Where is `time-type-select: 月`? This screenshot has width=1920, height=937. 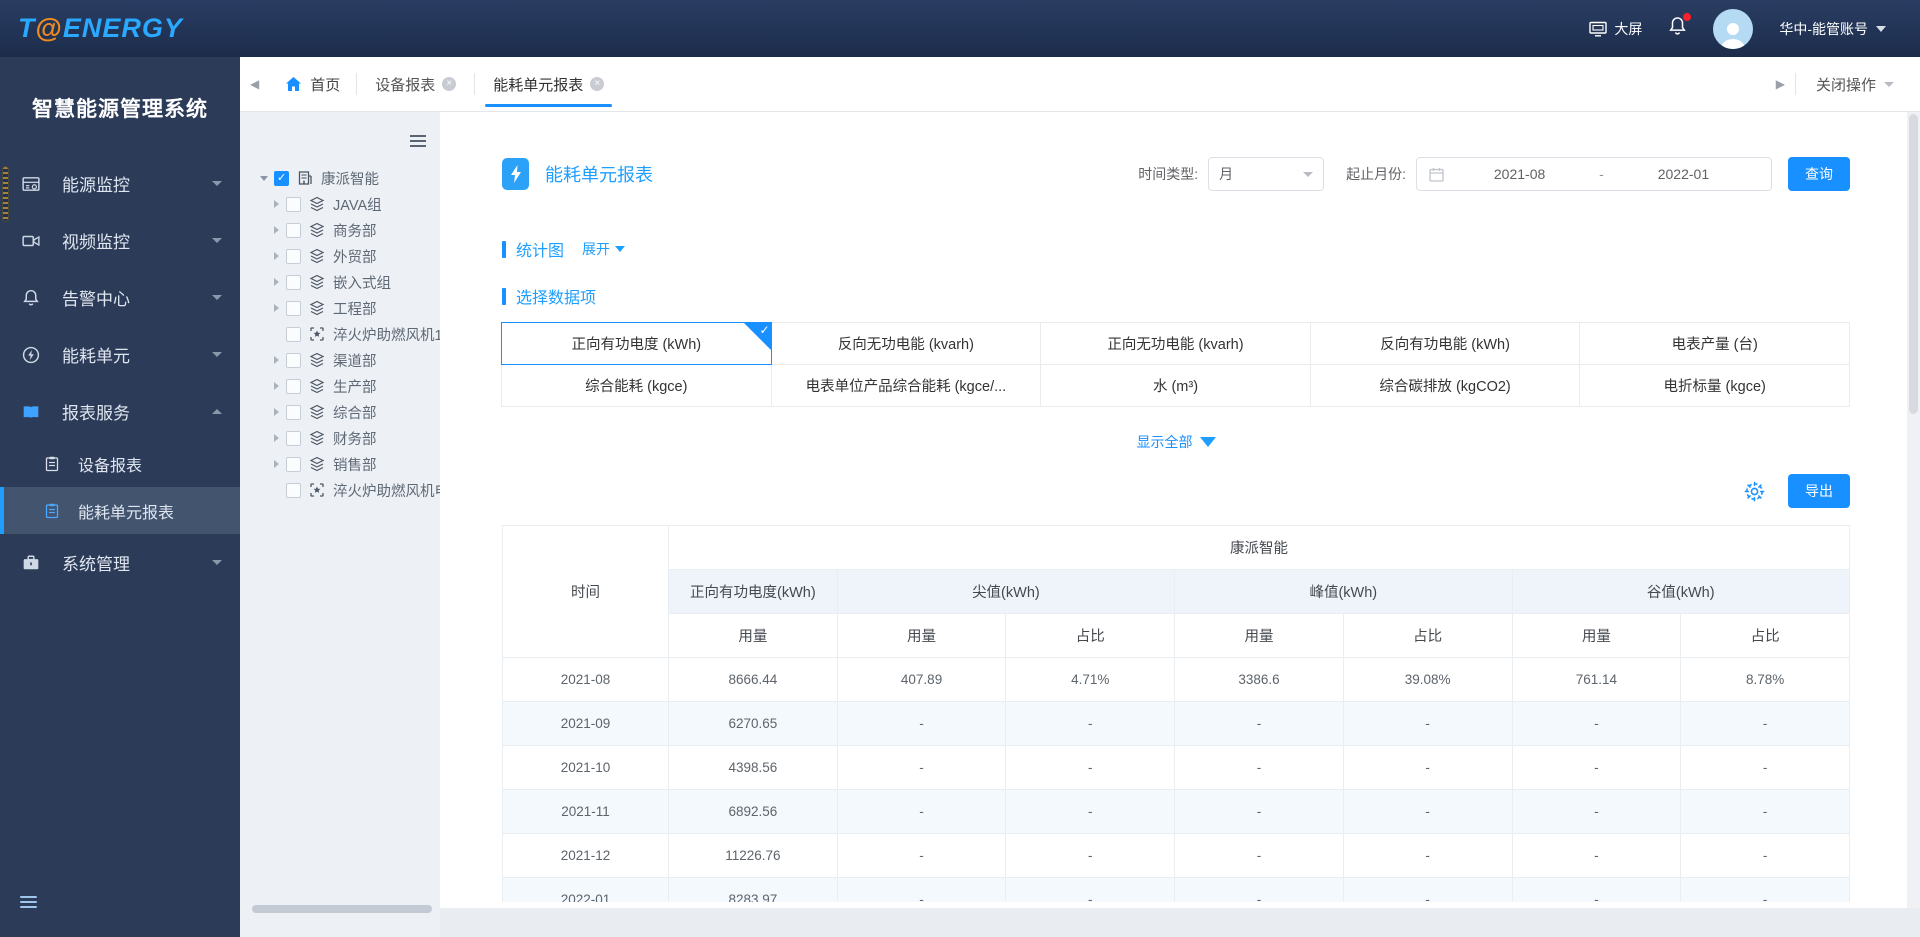
time-type-select: 月 is located at coordinates (1266, 174).